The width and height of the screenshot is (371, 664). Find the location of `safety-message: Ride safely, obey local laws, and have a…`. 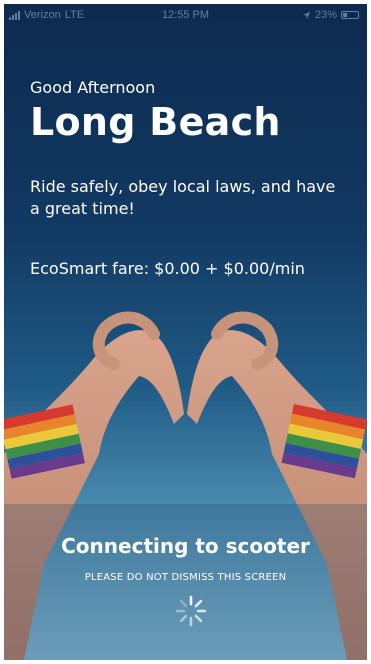

safety-message: Ride safely, obey local laws, and have a… is located at coordinates (183, 197).